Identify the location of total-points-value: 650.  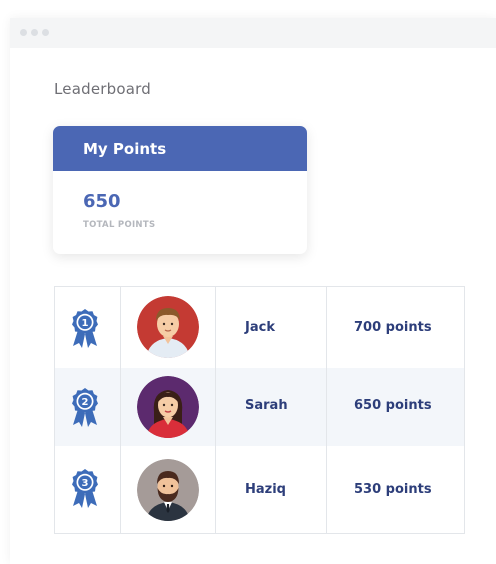
(102, 201).